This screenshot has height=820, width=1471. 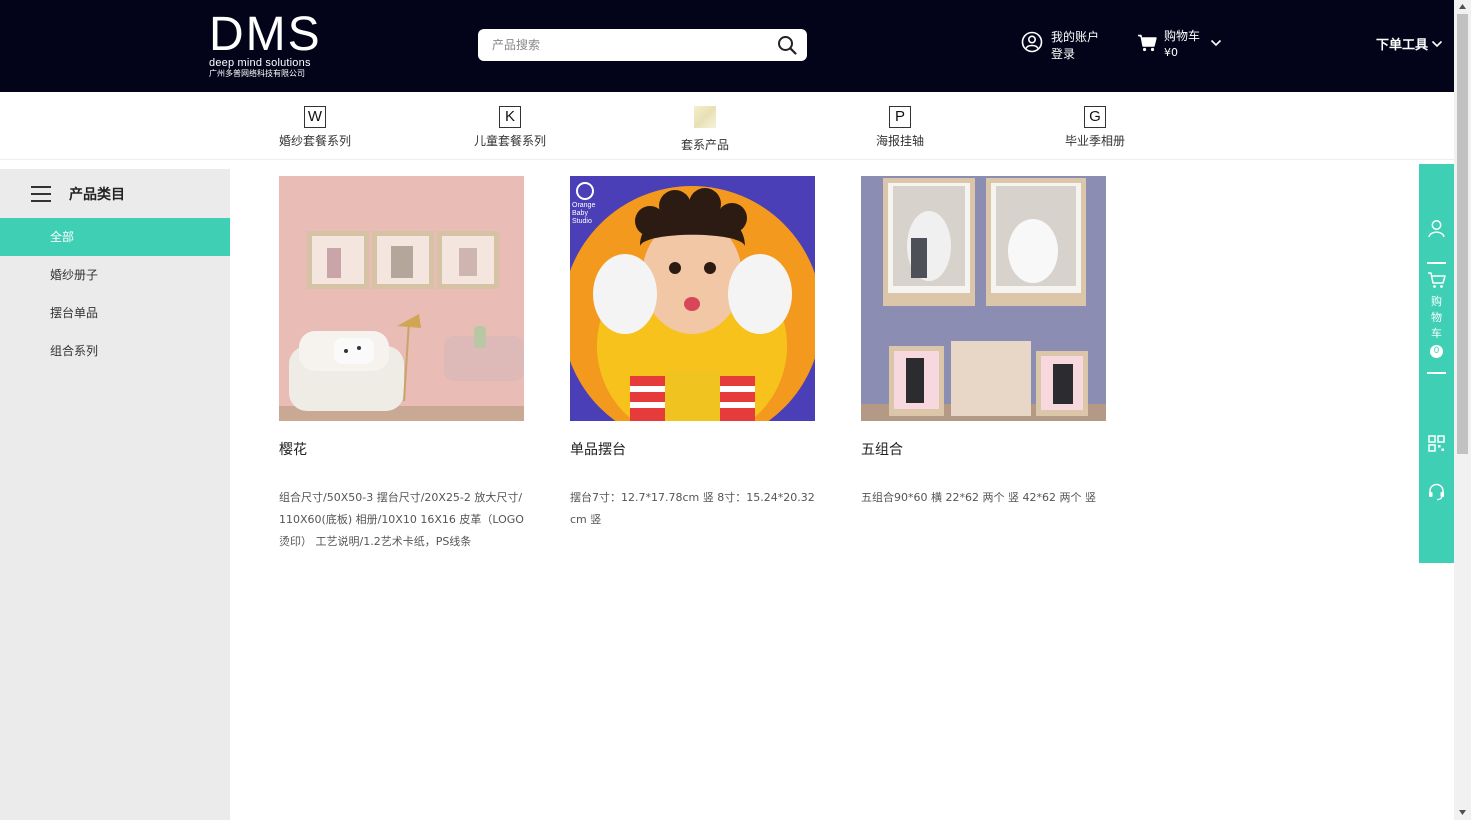 I want to click on cart-label: 购物车, so click(x=1182, y=36).